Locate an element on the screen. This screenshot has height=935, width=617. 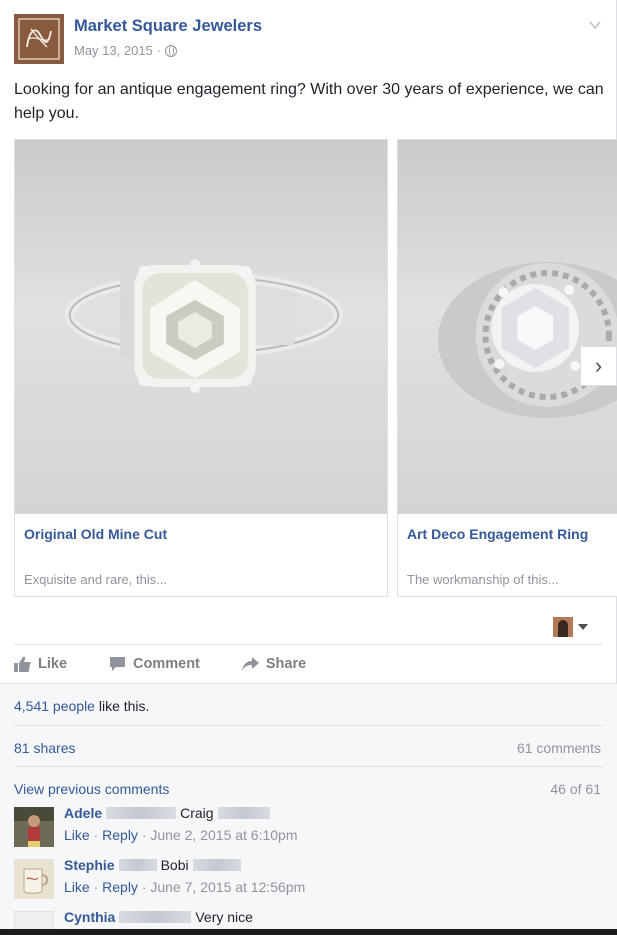
card-title: Art Deco Engagement Ring is located at coordinates (497, 534).